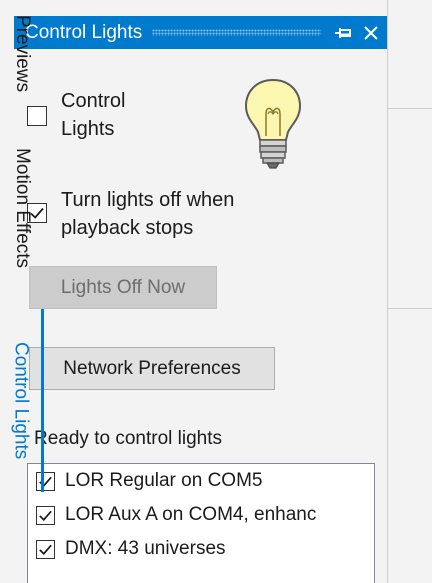 This screenshot has height=583, width=432. What do you see at coordinates (148, 200) in the screenshot?
I see `turn-off-label-line1: Turn lights off when` at bounding box center [148, 200].